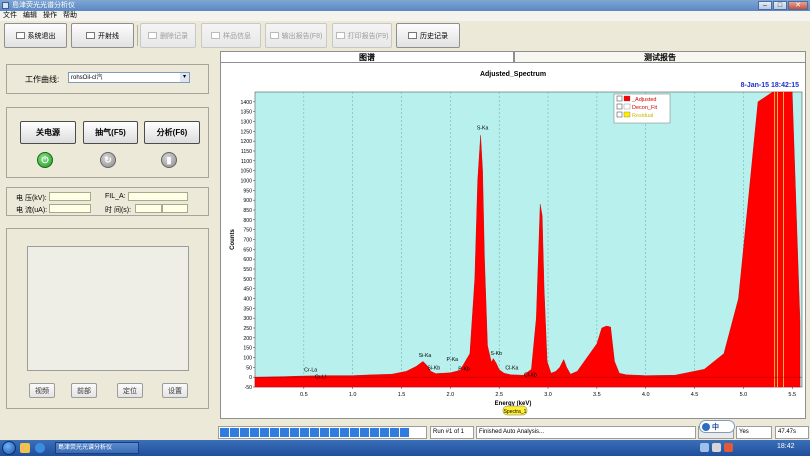  What do you see at coordinates (130, 390) in the screenshot?
I see `locate-button: 定位` at bounding box center [130, 390].